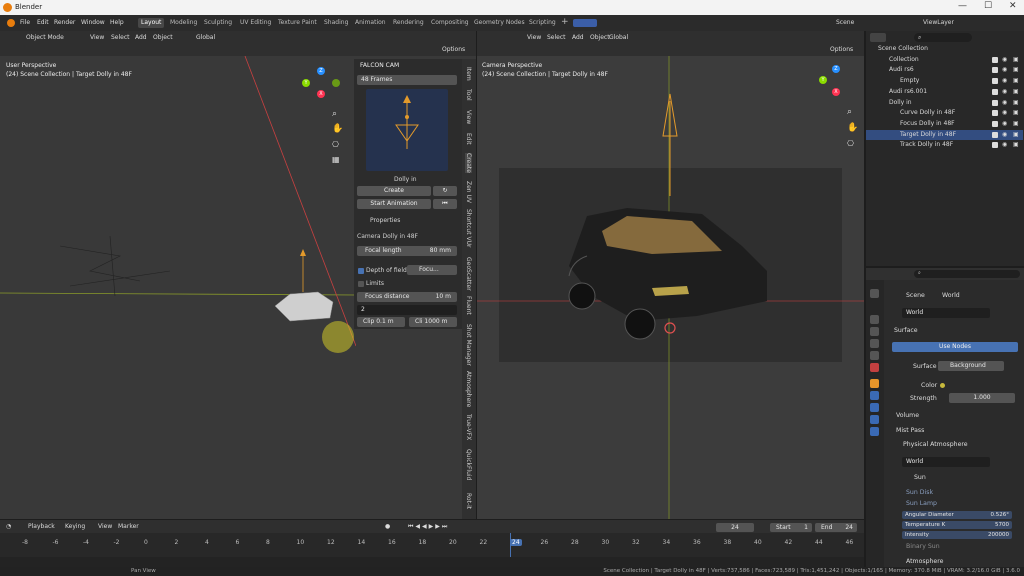  What do you see at coordinates (874, 319) in the screenshot?
I see `render-tab-icon` at bounding box center [874, 319].